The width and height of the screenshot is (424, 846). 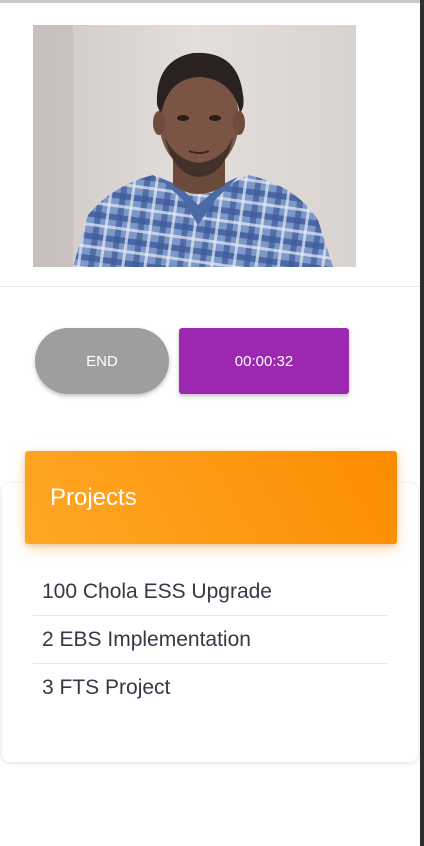 I want to click on end-call-button: END, so click(x=102, y=361).